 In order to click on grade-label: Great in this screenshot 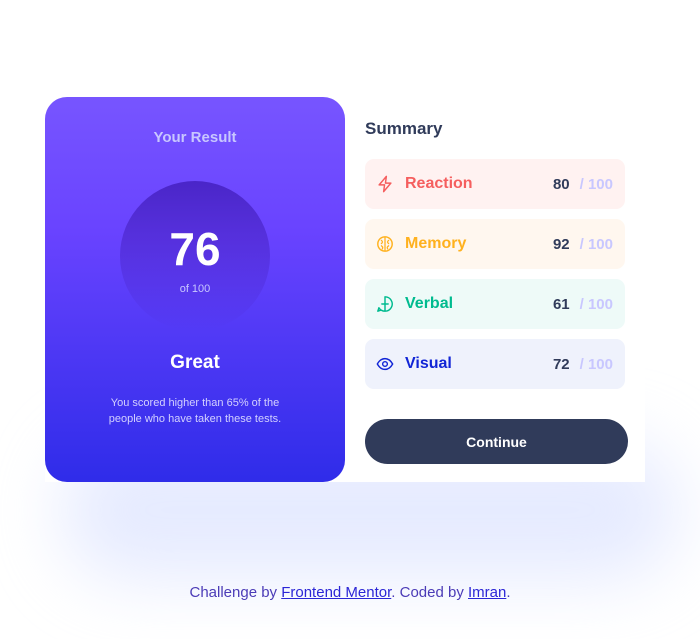, I will do `click(195, 362)`.